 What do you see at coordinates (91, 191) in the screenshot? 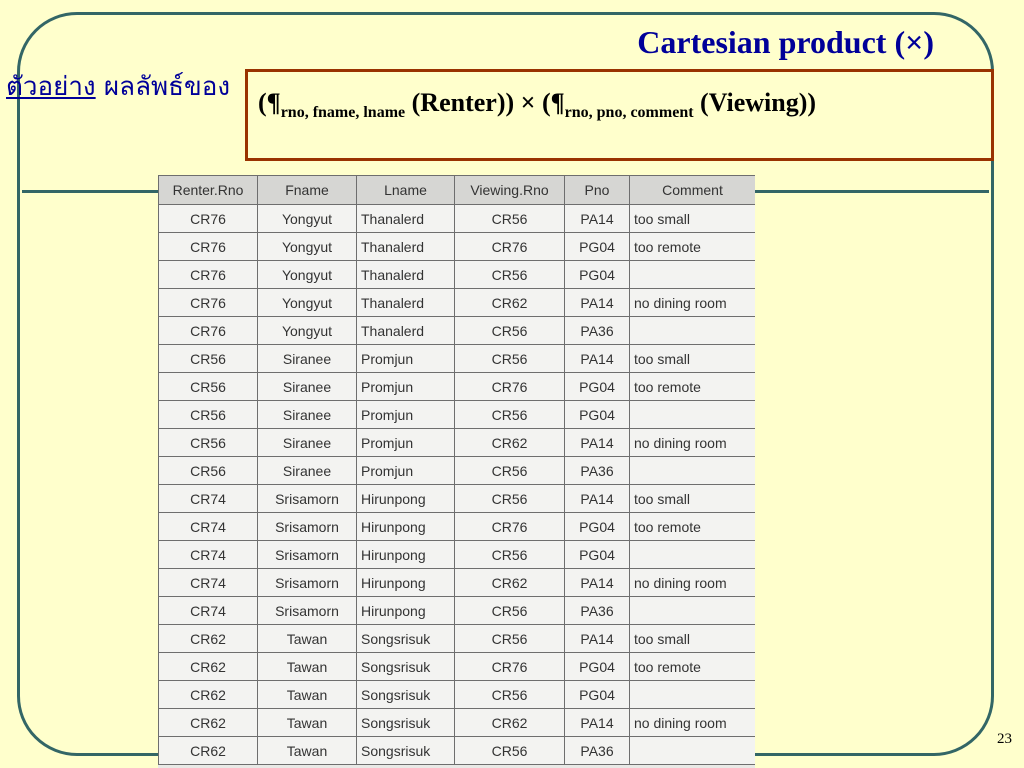
I see `divider-left` at bounding box center [91, 191].